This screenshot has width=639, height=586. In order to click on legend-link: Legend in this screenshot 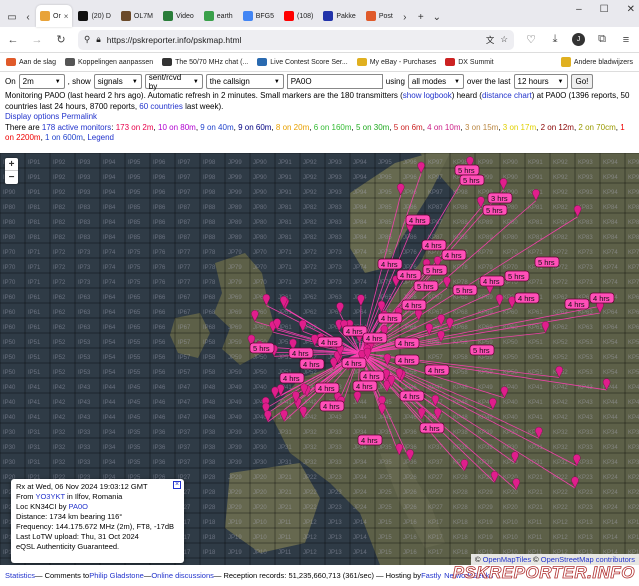, I will do `click(100, 137)`.